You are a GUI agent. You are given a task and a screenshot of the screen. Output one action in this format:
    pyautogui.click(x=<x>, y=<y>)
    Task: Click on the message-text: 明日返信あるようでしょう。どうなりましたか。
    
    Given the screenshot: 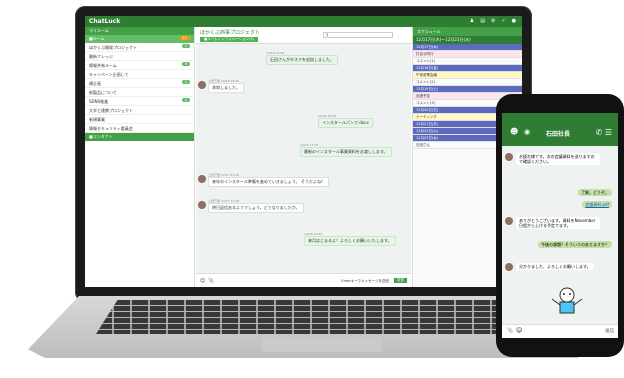 What is the action you would take?
    pyautogui.click(x=256, y=208)
    